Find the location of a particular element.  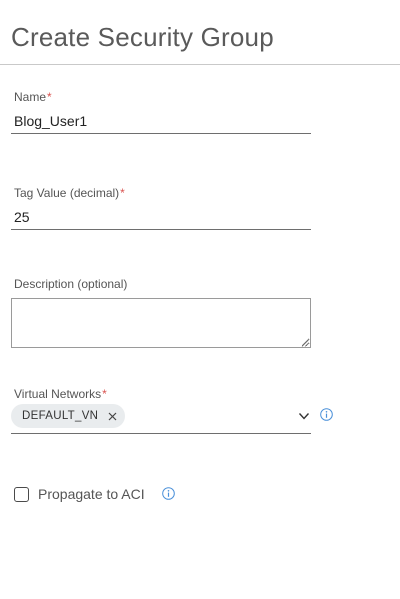

description-label-text: Description (optional) is located at coordinates (71, 284).